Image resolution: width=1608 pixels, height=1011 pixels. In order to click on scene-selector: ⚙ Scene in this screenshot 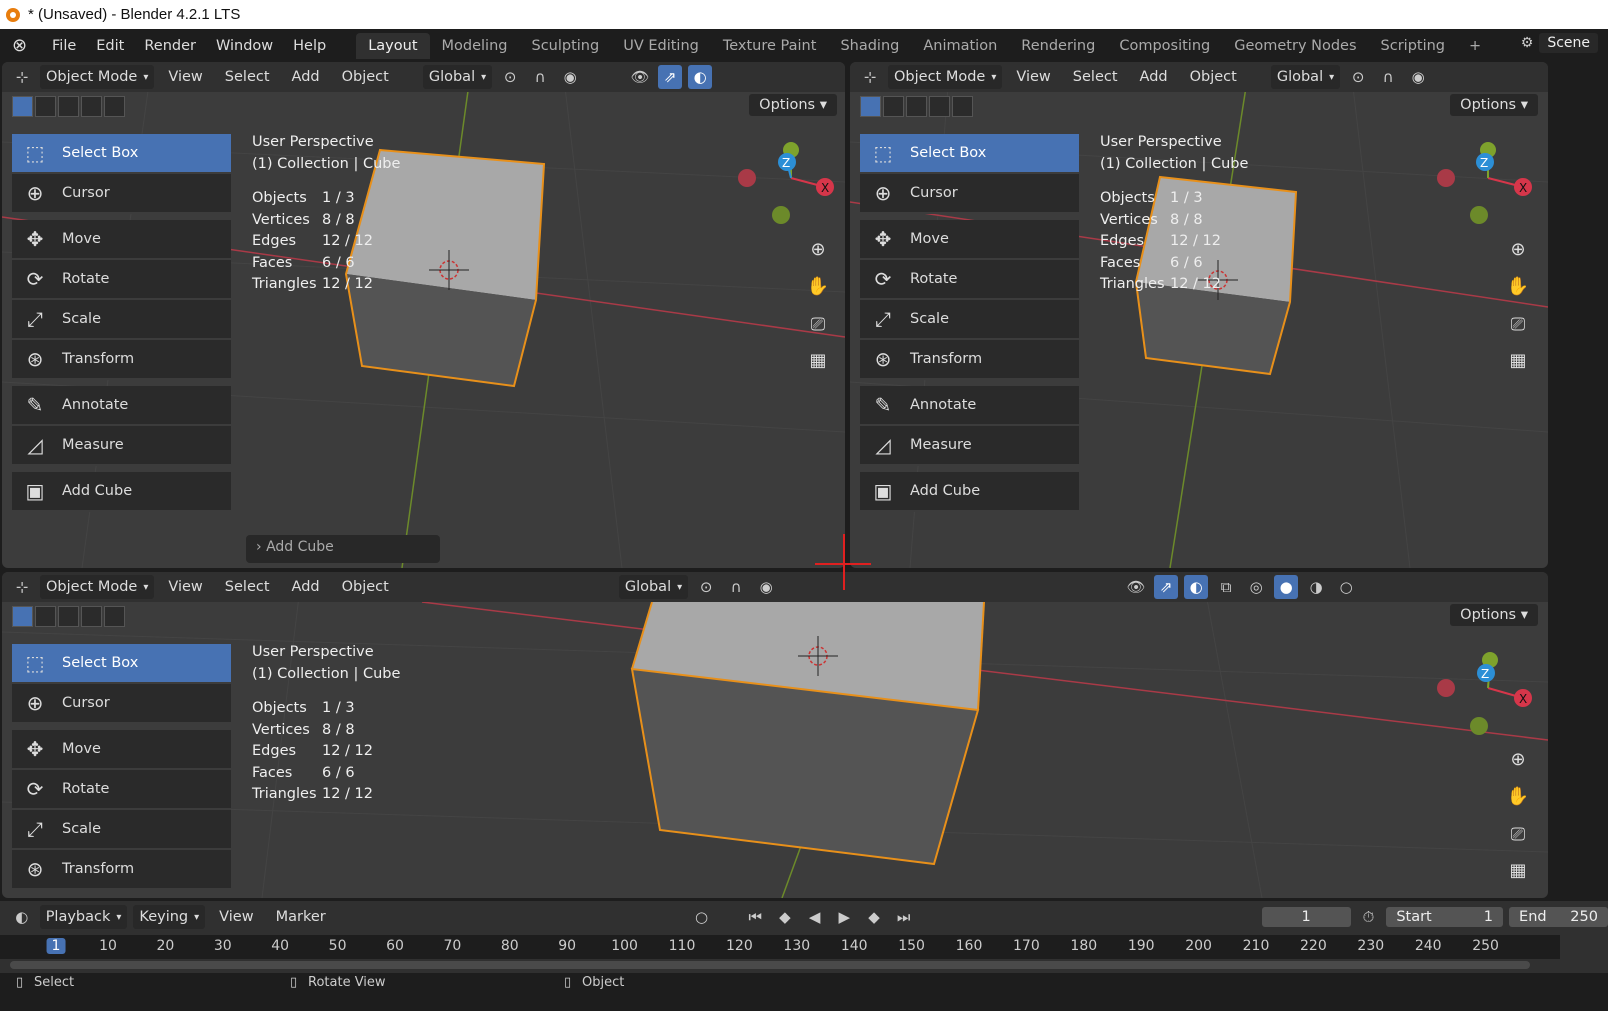, I will do `click(1559, 43)`.